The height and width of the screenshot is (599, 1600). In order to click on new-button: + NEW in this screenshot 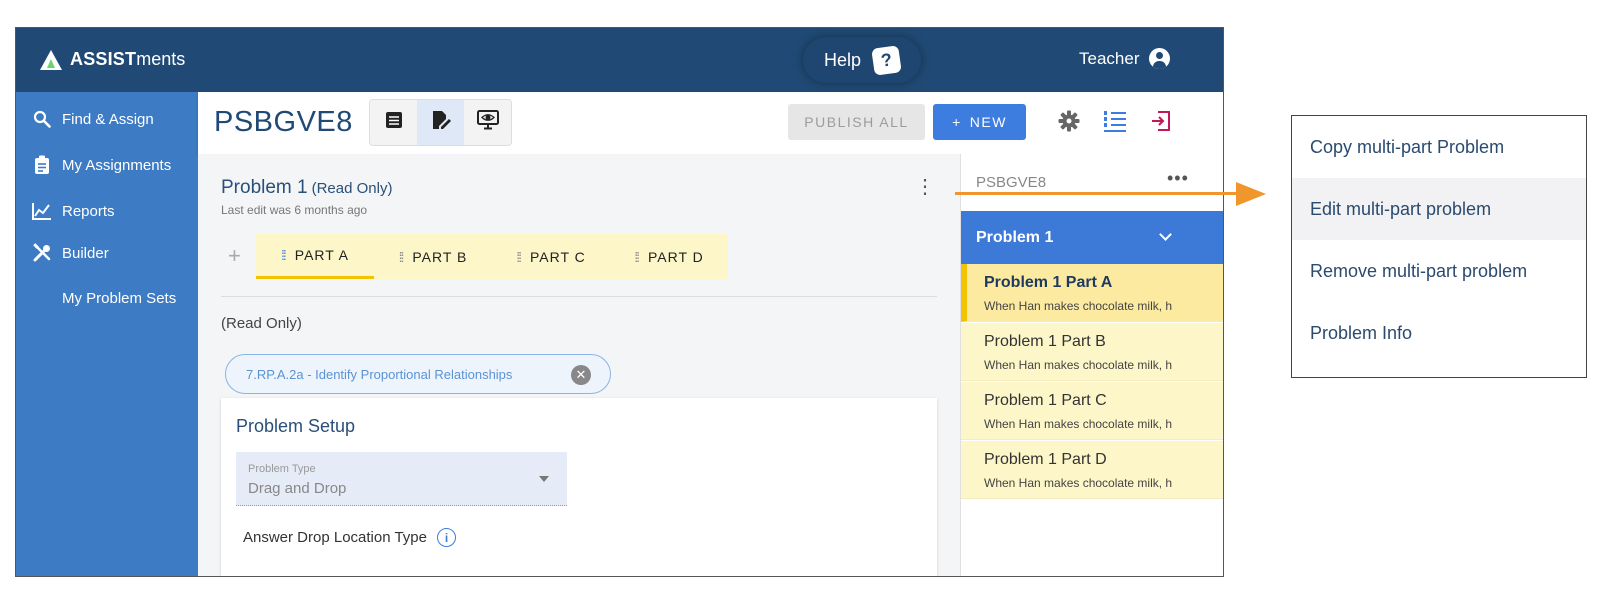, I will do `click(979, 122)`.